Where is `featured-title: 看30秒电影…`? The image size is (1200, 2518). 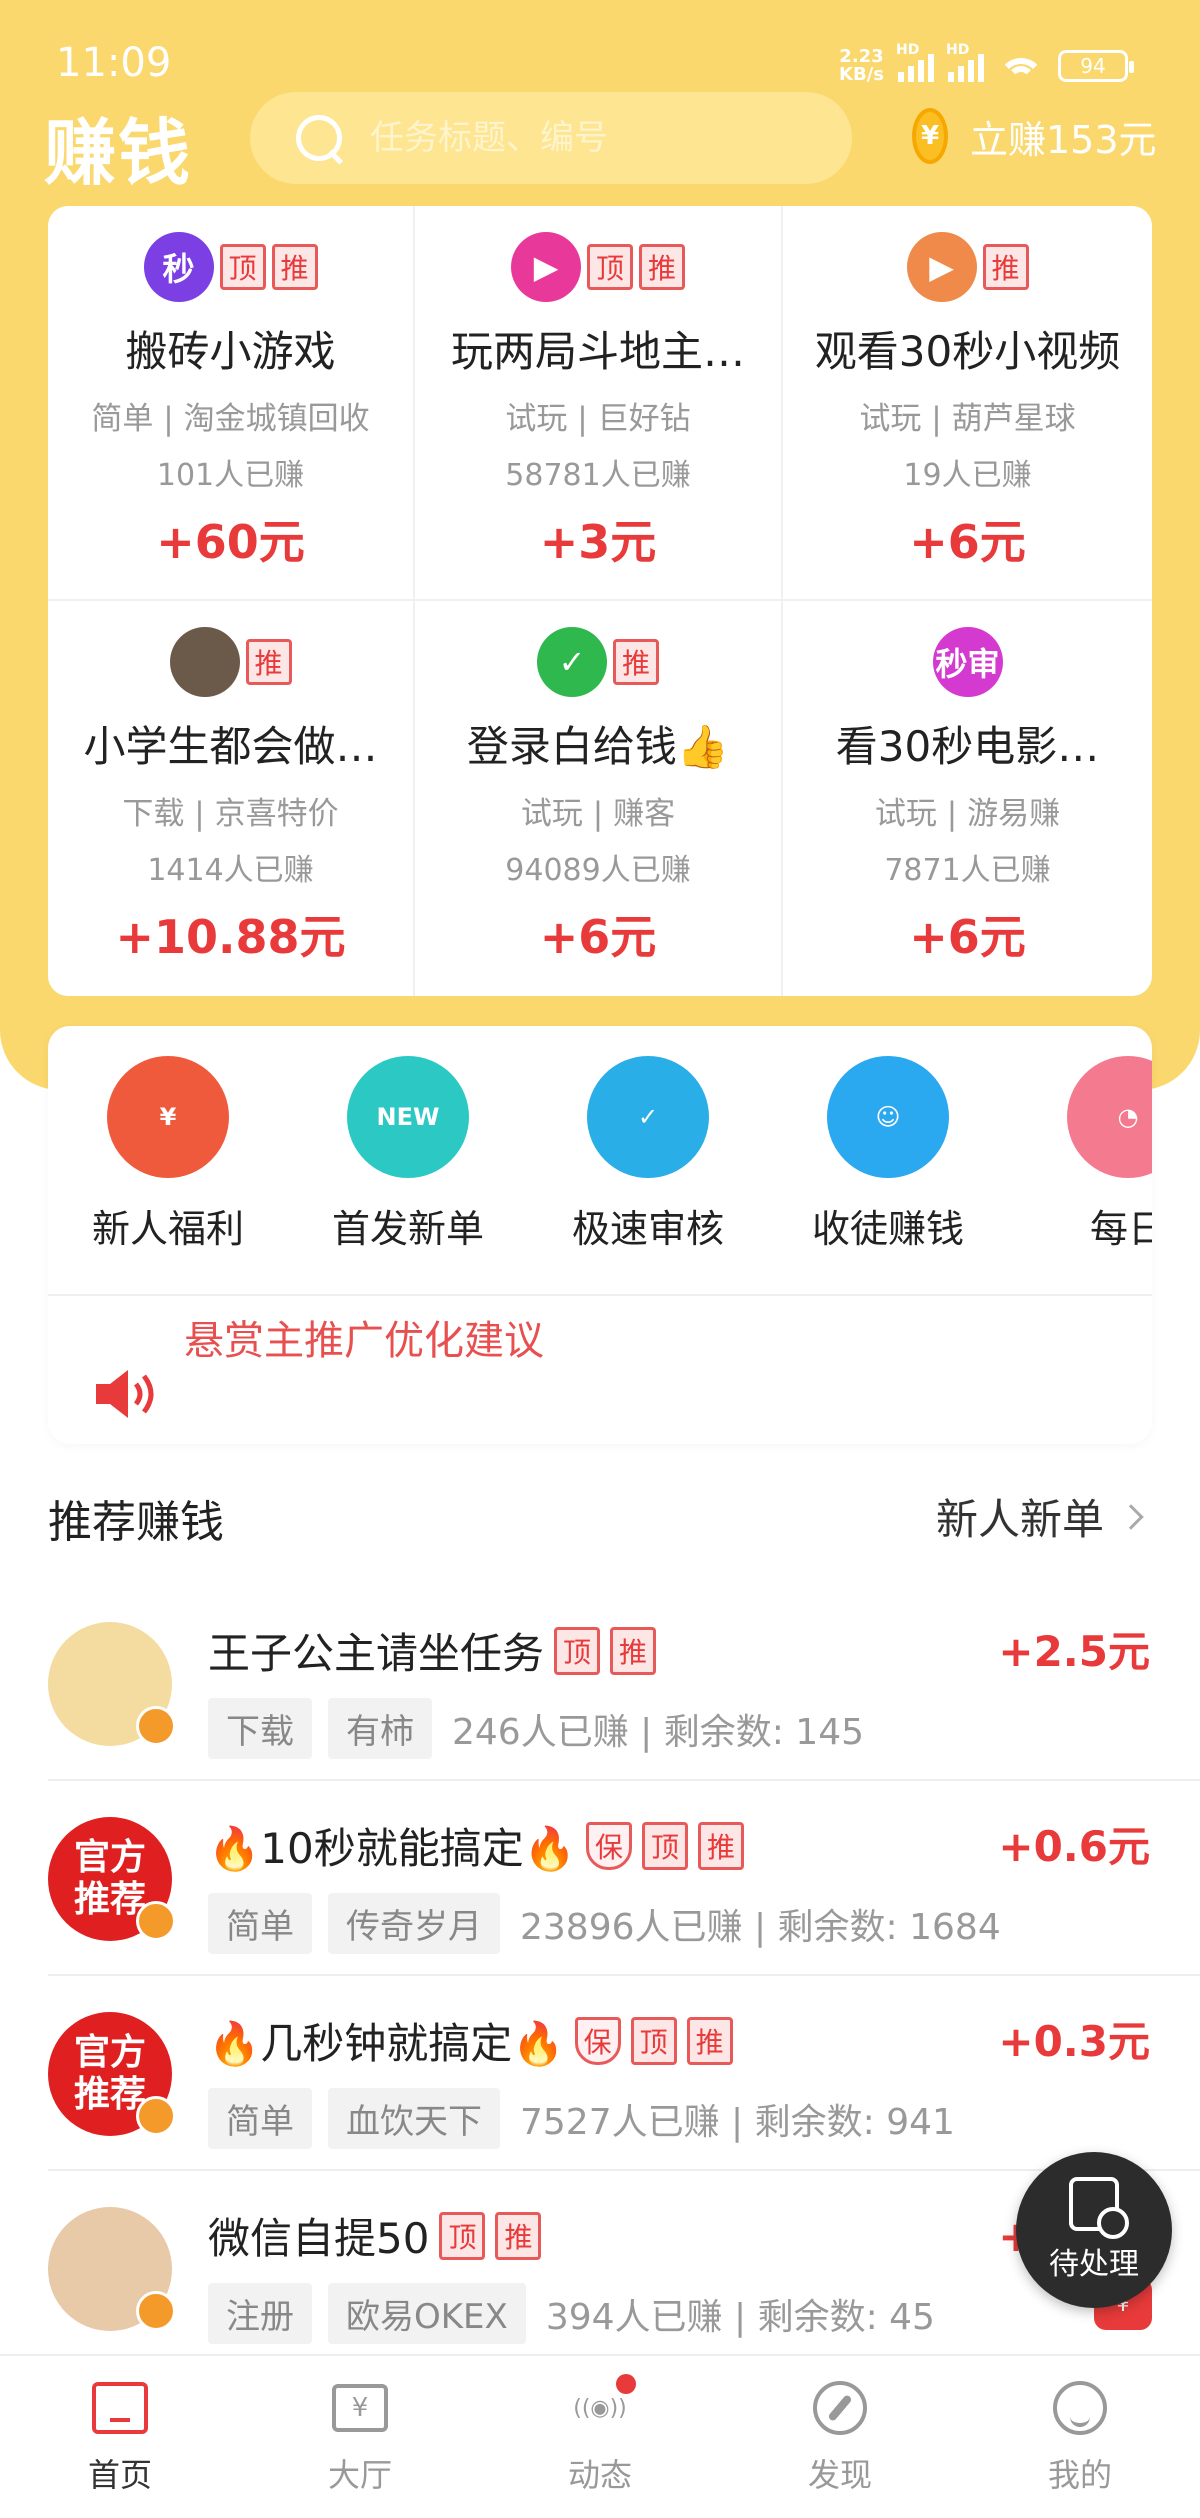 featured-title: 看30秒电影… is located at coordinates (967, 746).